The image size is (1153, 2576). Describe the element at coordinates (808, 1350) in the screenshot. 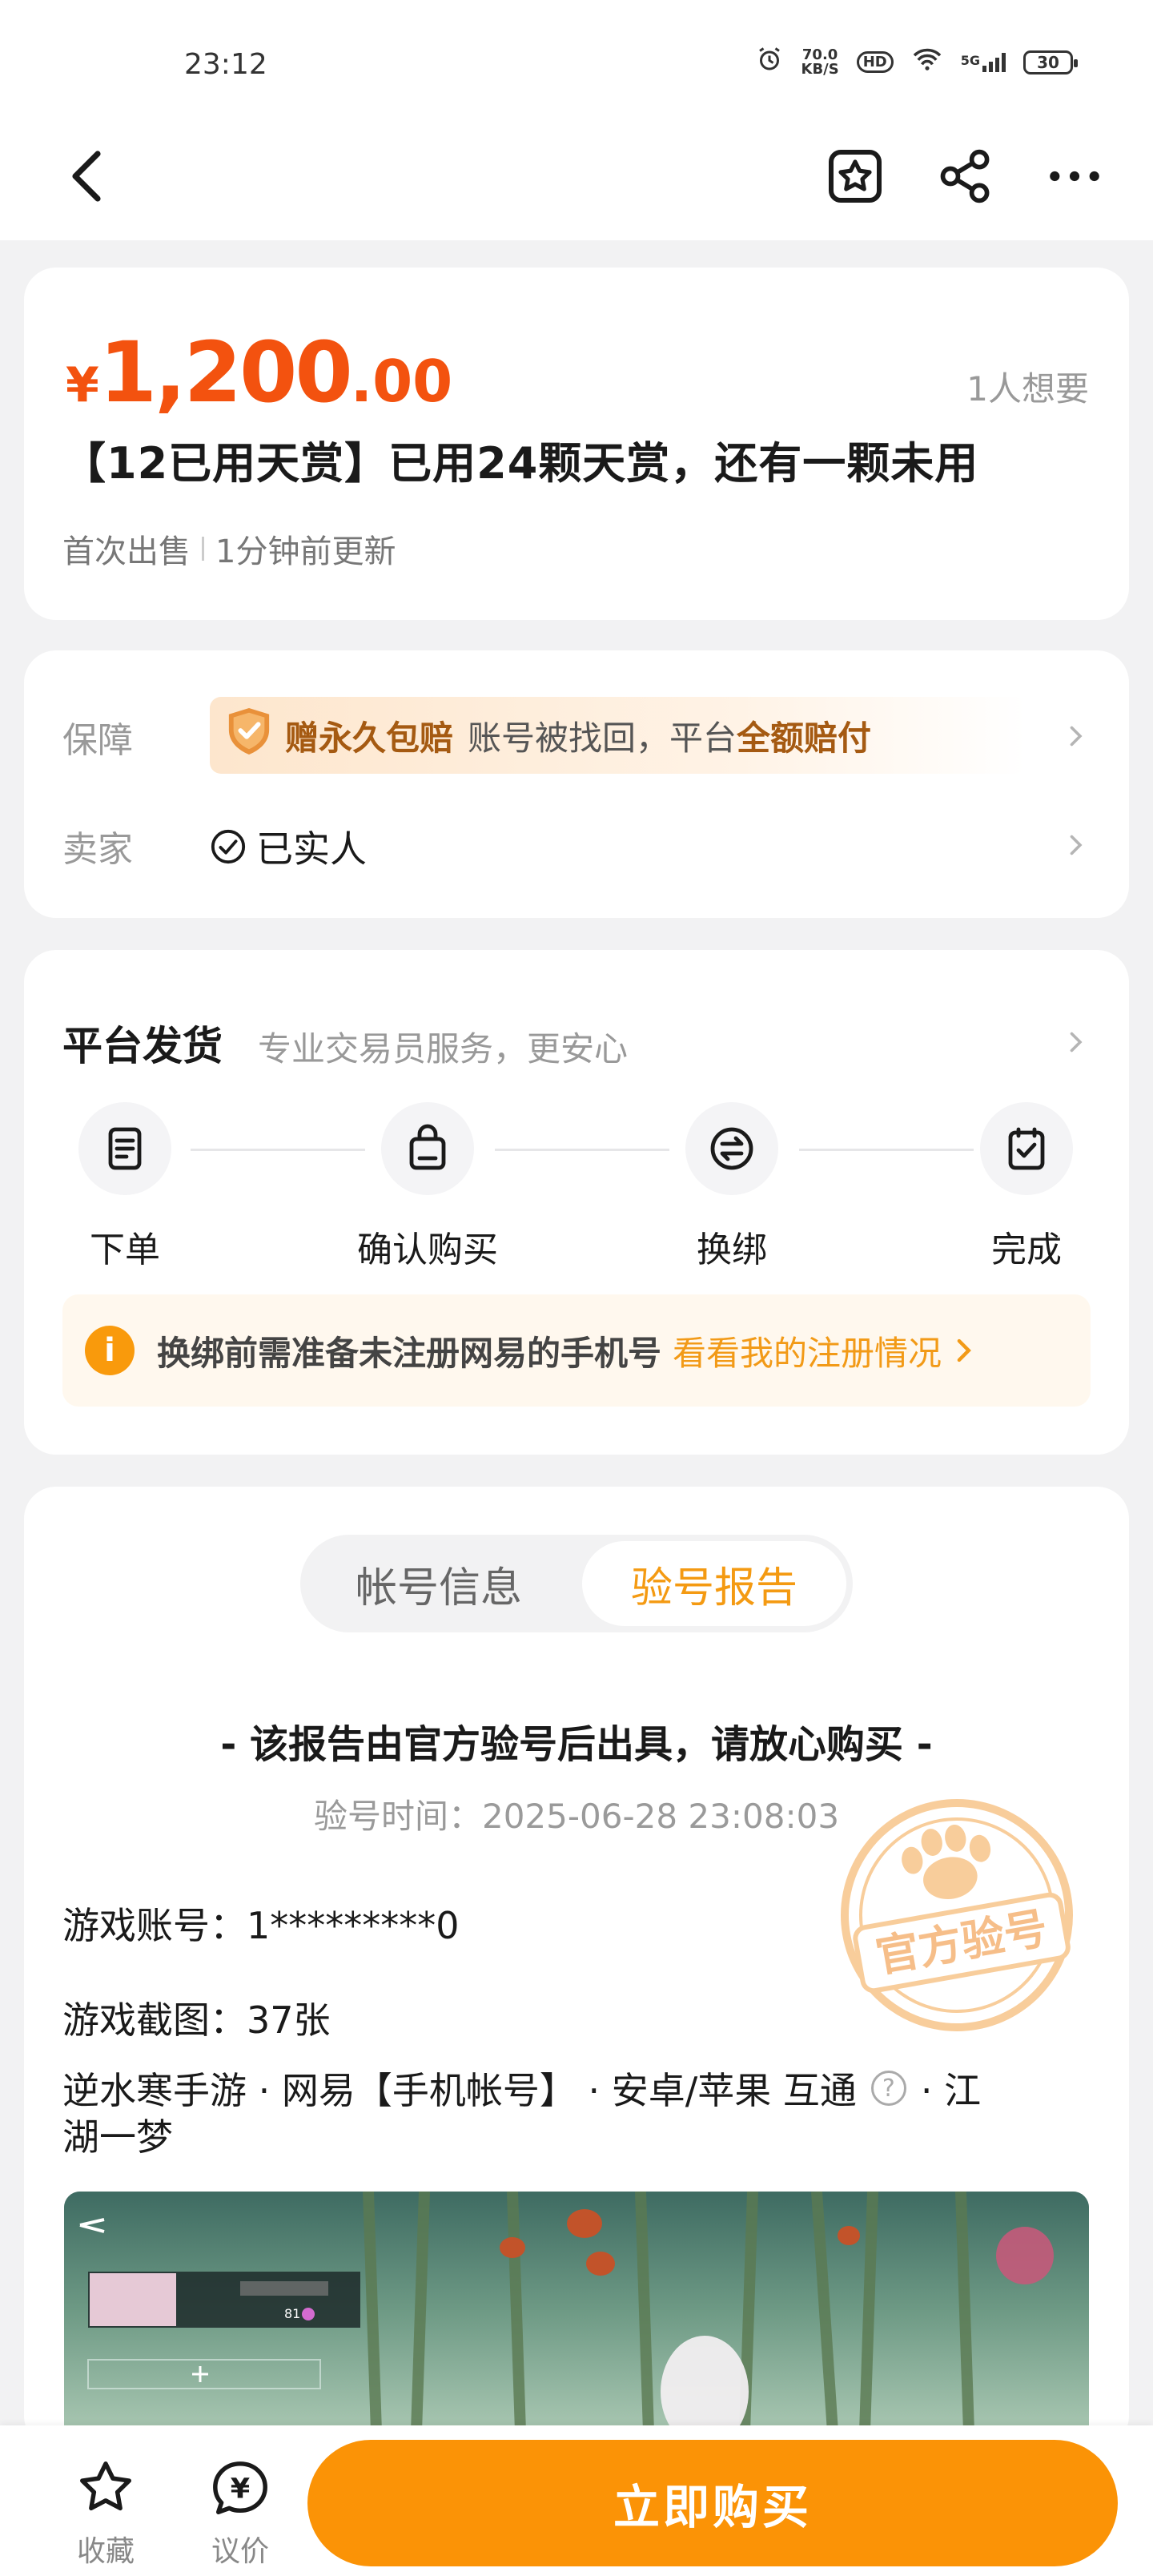

I see `registration-check-link: 看看我的注册情况` at that location.